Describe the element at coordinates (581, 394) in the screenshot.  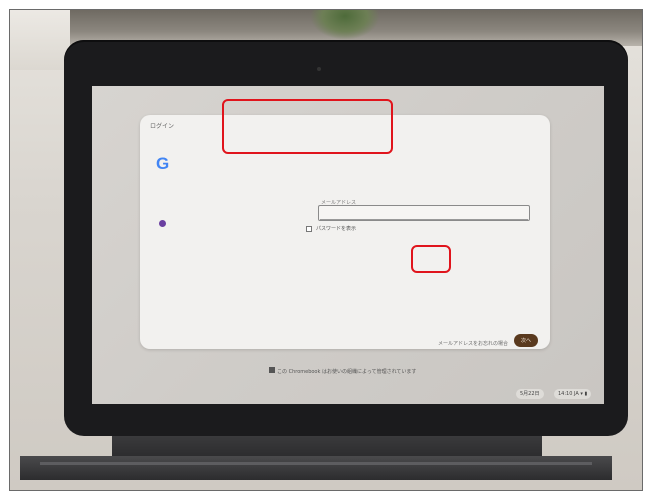
I see `wifi-icon: ▾` at that location.